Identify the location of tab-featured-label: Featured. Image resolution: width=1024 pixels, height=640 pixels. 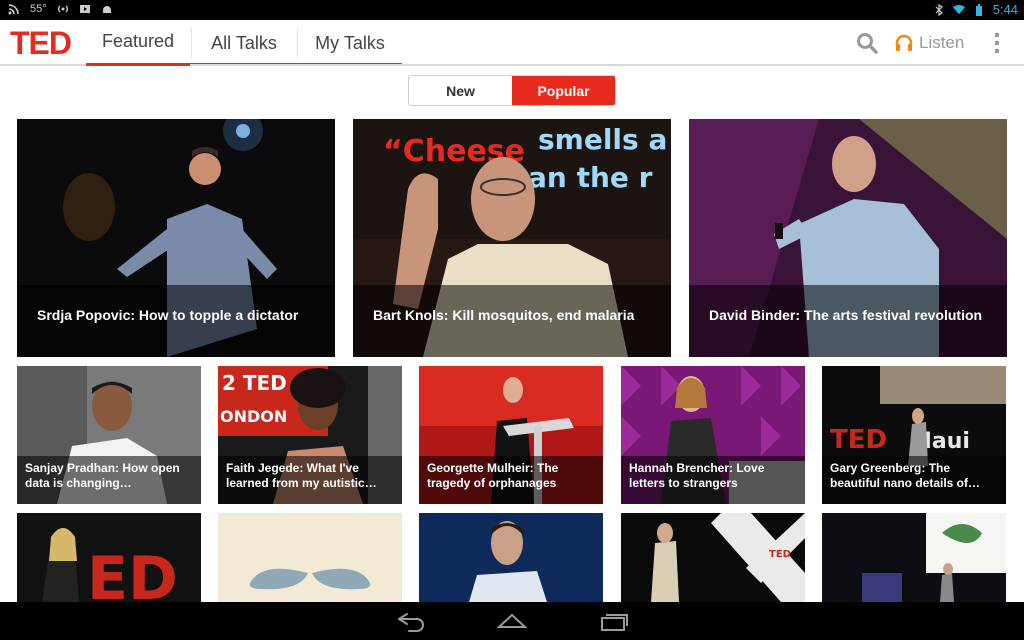
(138, 41).